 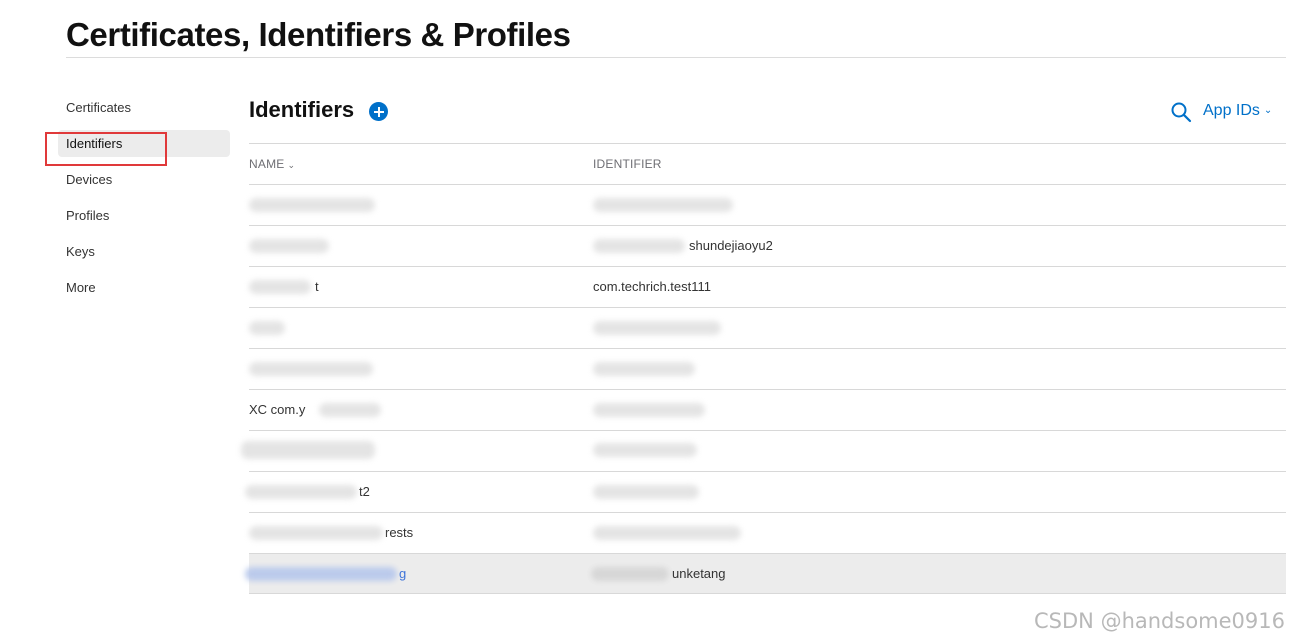 I want to click on watermark: CSDN @handsome0916, so click(x=1159, y=621).